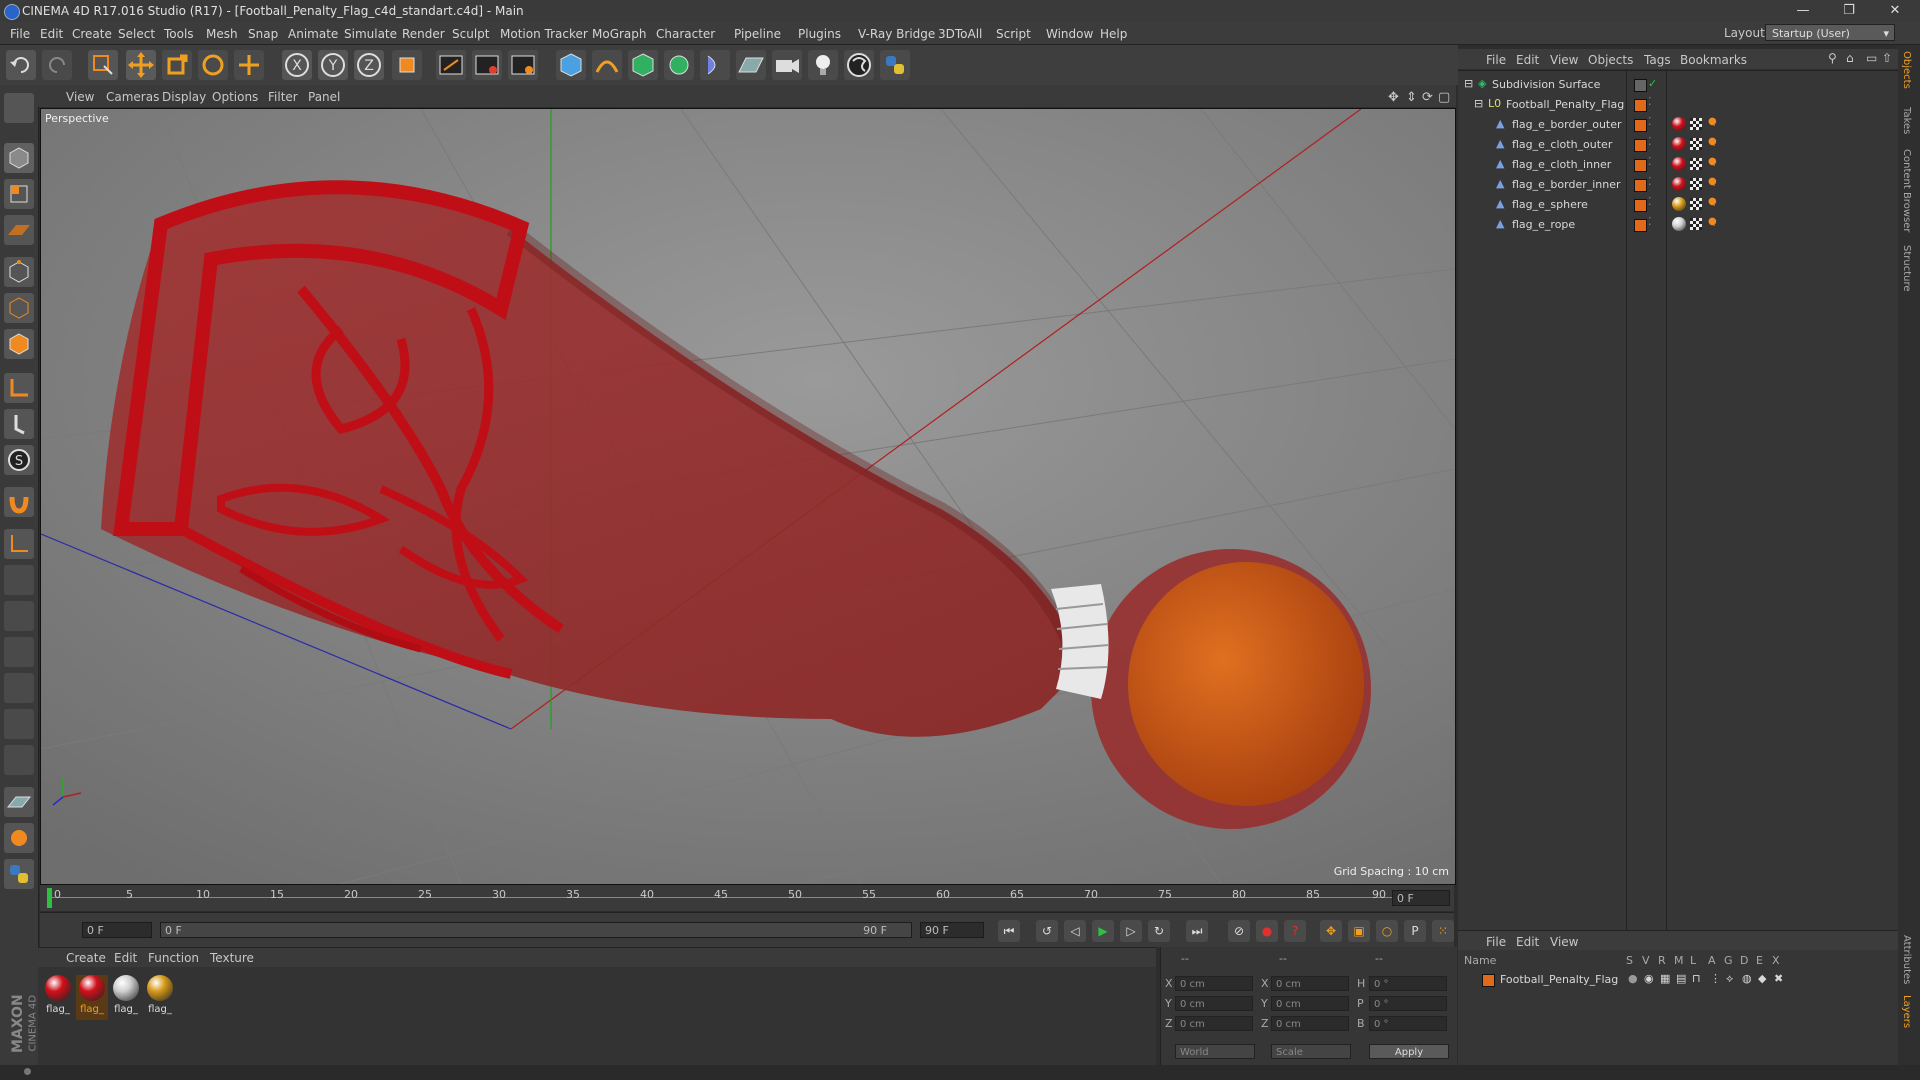 The image size is (1920, 1080). Describe the element at coordinates (177, 65) in the screenshot. I see `scale-tool-icon` at that location.